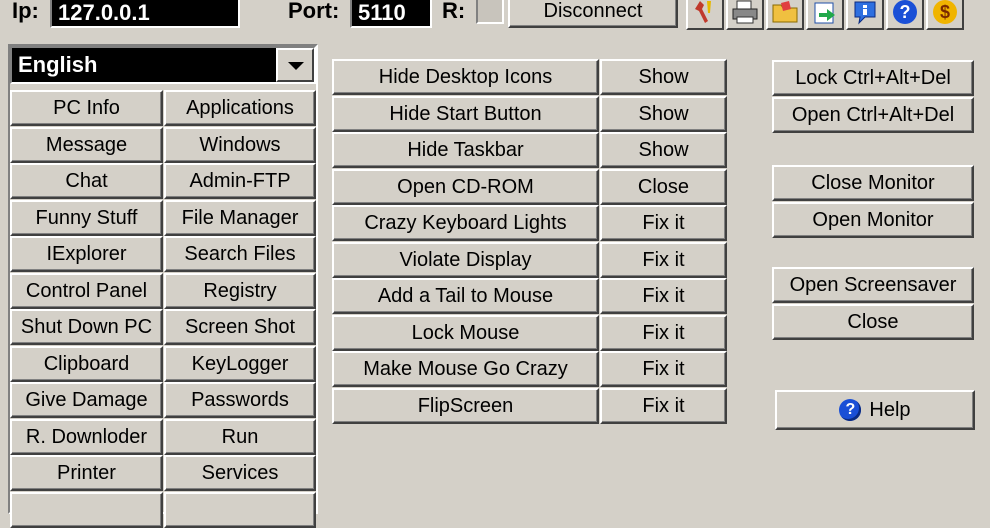 The width and height of the screenshot is (990, 528). Describe the element at coordinates (663, 150) in the screenshot. I see `hide-taskbar-undo-button: Show` at that location.